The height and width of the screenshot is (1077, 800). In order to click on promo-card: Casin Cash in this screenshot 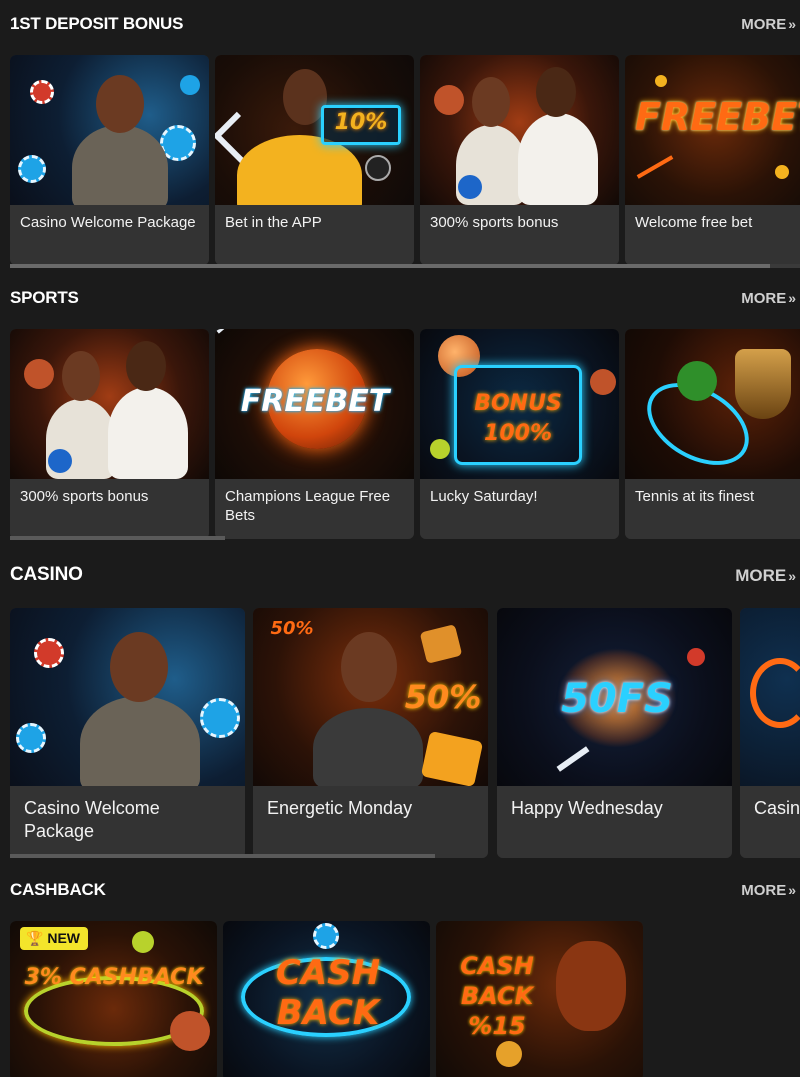, I will do `click(770, 733)`.